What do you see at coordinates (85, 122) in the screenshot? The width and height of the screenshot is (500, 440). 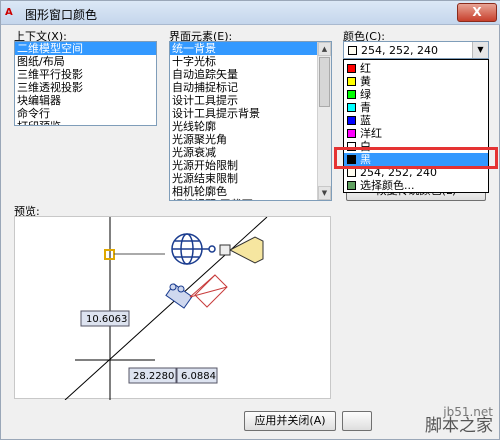 I see `context-list-item: 打印预览` at bounding box center [85, 122].